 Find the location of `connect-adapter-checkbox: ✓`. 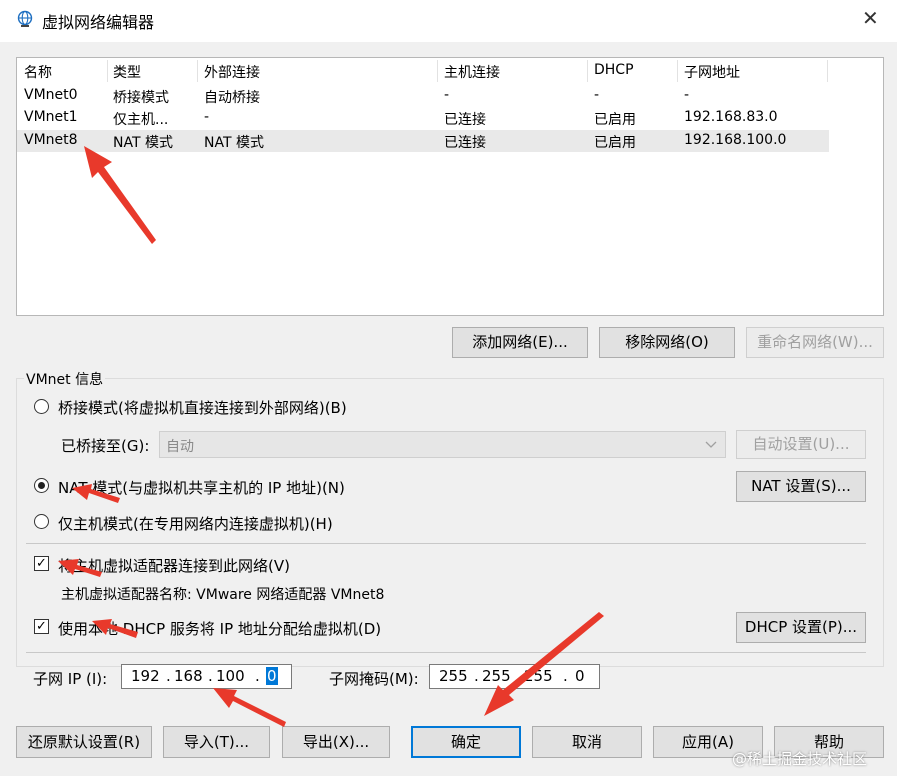

connect-adapter-checkbox: ✓ is located at coordinates (41, 563).